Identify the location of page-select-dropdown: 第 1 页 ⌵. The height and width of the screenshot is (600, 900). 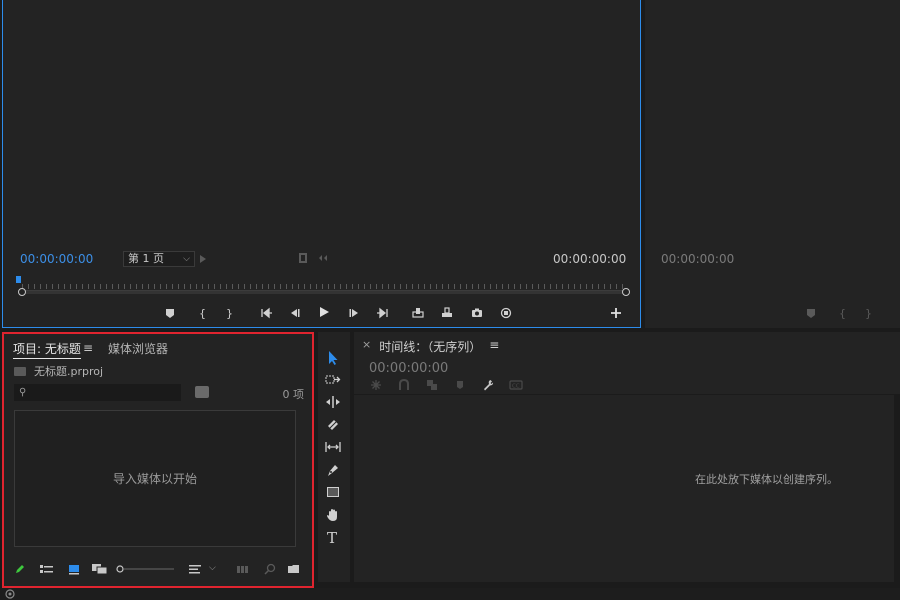
(159, 259).